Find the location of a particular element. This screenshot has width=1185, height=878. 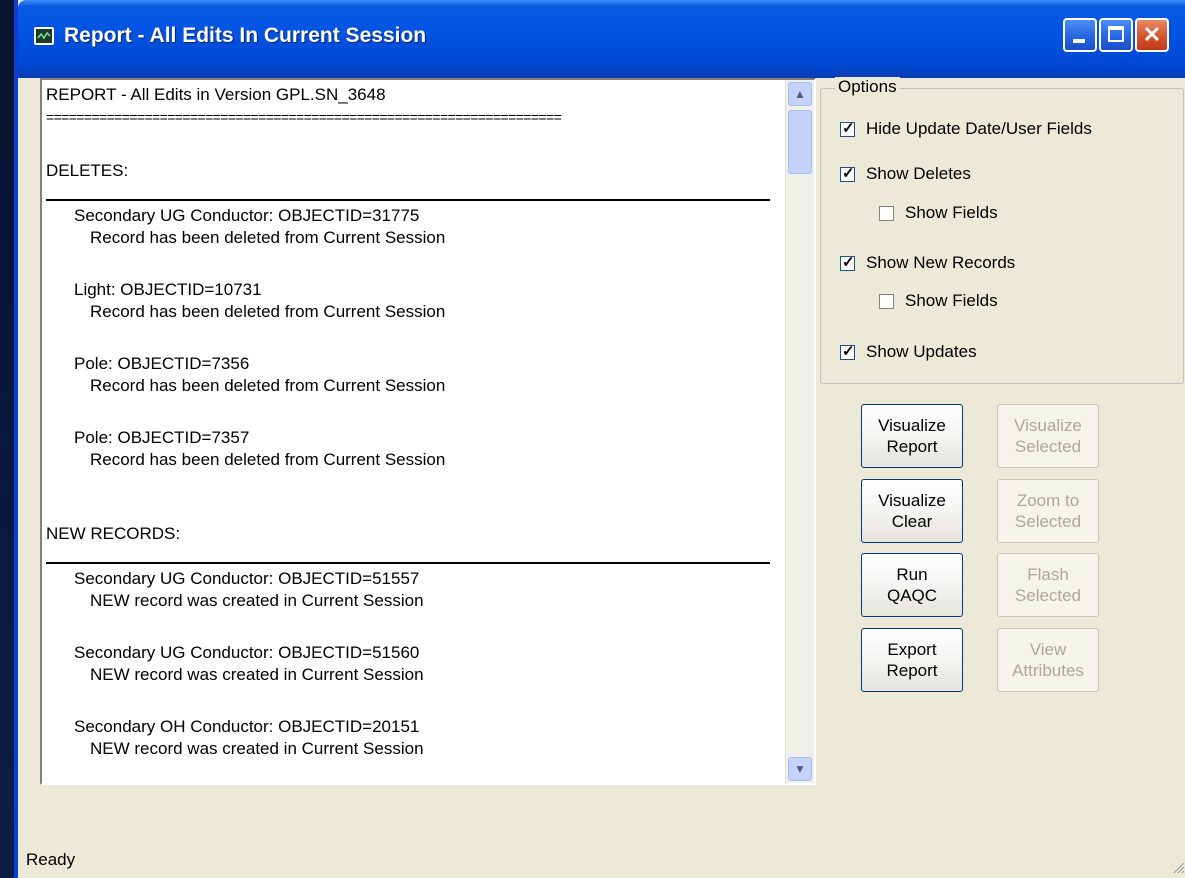

zoom-to-selected-button: Zoom to Selected is located at coordinates (1048, 511).